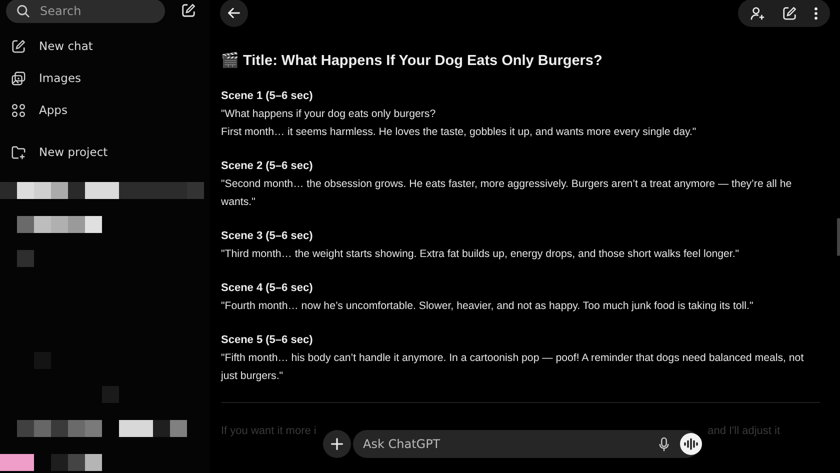  Describe the element at coordinates (480, 254) in the screenshot. I see `scene-text: "Third month… the weight starts showing. Extra fat builds up, energy drops, and those short walks feel longer."` at that location.